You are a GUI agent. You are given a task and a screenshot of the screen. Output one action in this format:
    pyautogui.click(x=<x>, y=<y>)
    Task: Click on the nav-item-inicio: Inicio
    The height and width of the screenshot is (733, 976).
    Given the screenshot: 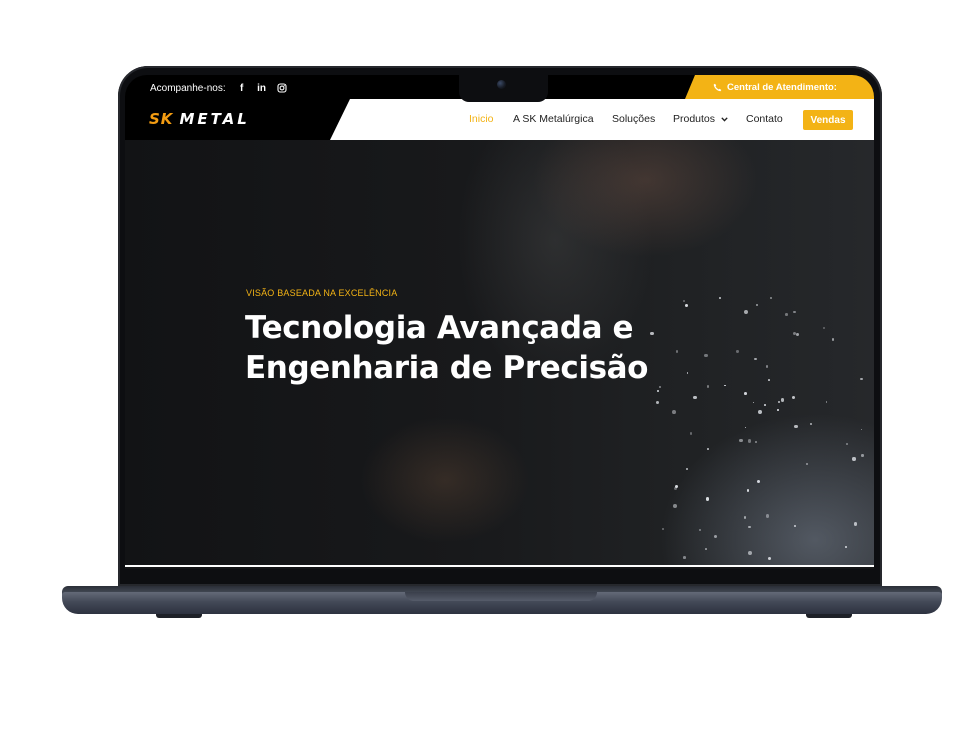 What is the action you would take?
    pyautogui.click(x=481, y=119)
    